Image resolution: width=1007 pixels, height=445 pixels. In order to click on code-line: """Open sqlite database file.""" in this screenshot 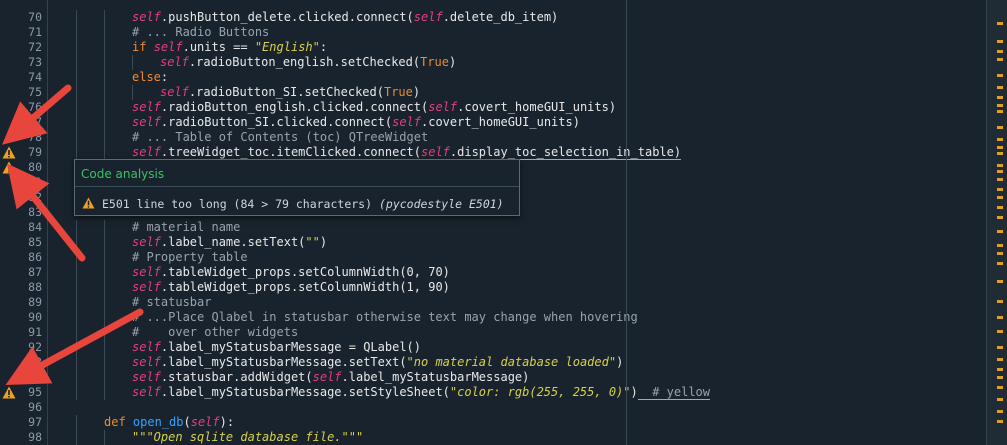, I will do `click(247, 437)`.